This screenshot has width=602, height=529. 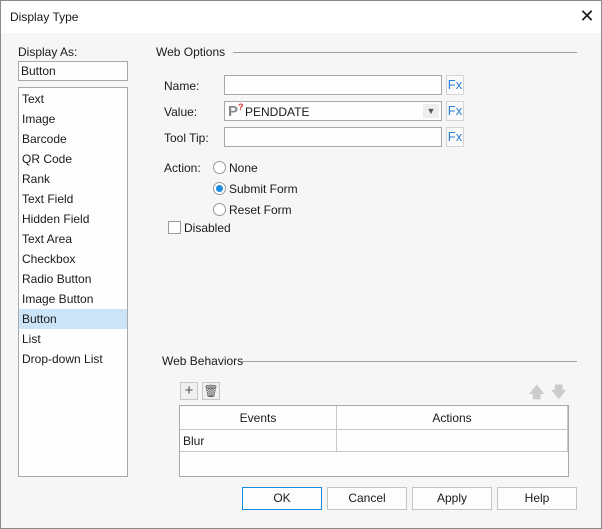 I want to click on title-bar, so click(x=301, y=17).